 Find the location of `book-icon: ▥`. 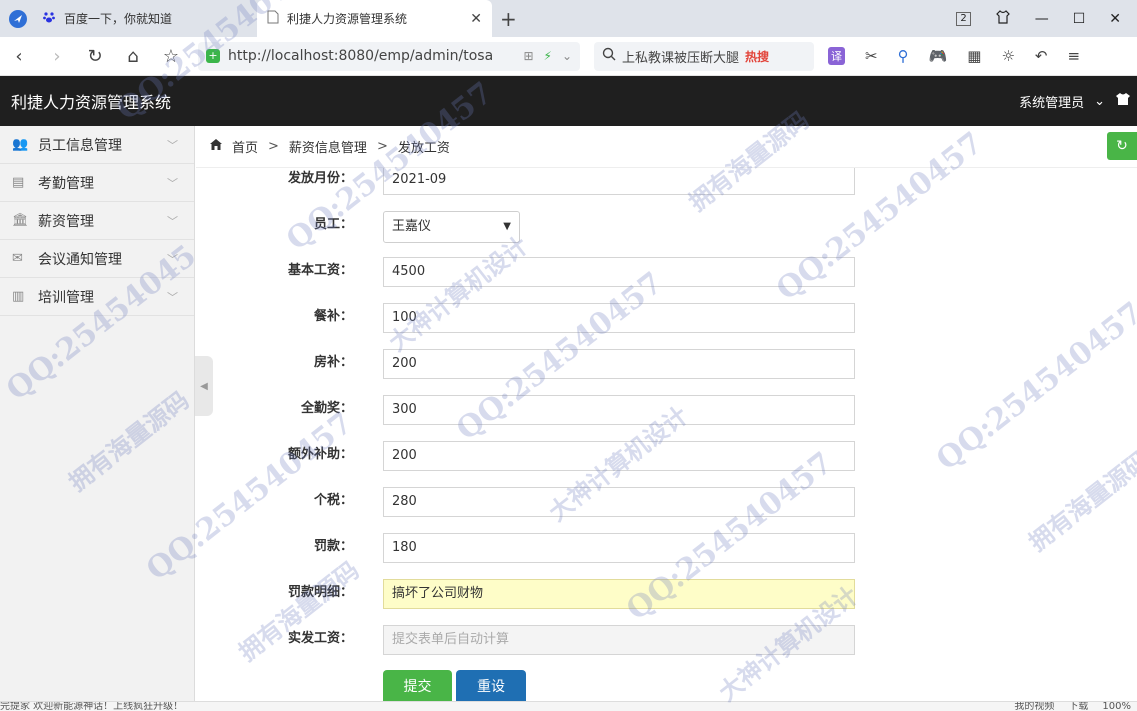

book-icon: ▥ is located at coordinates (18, 296).